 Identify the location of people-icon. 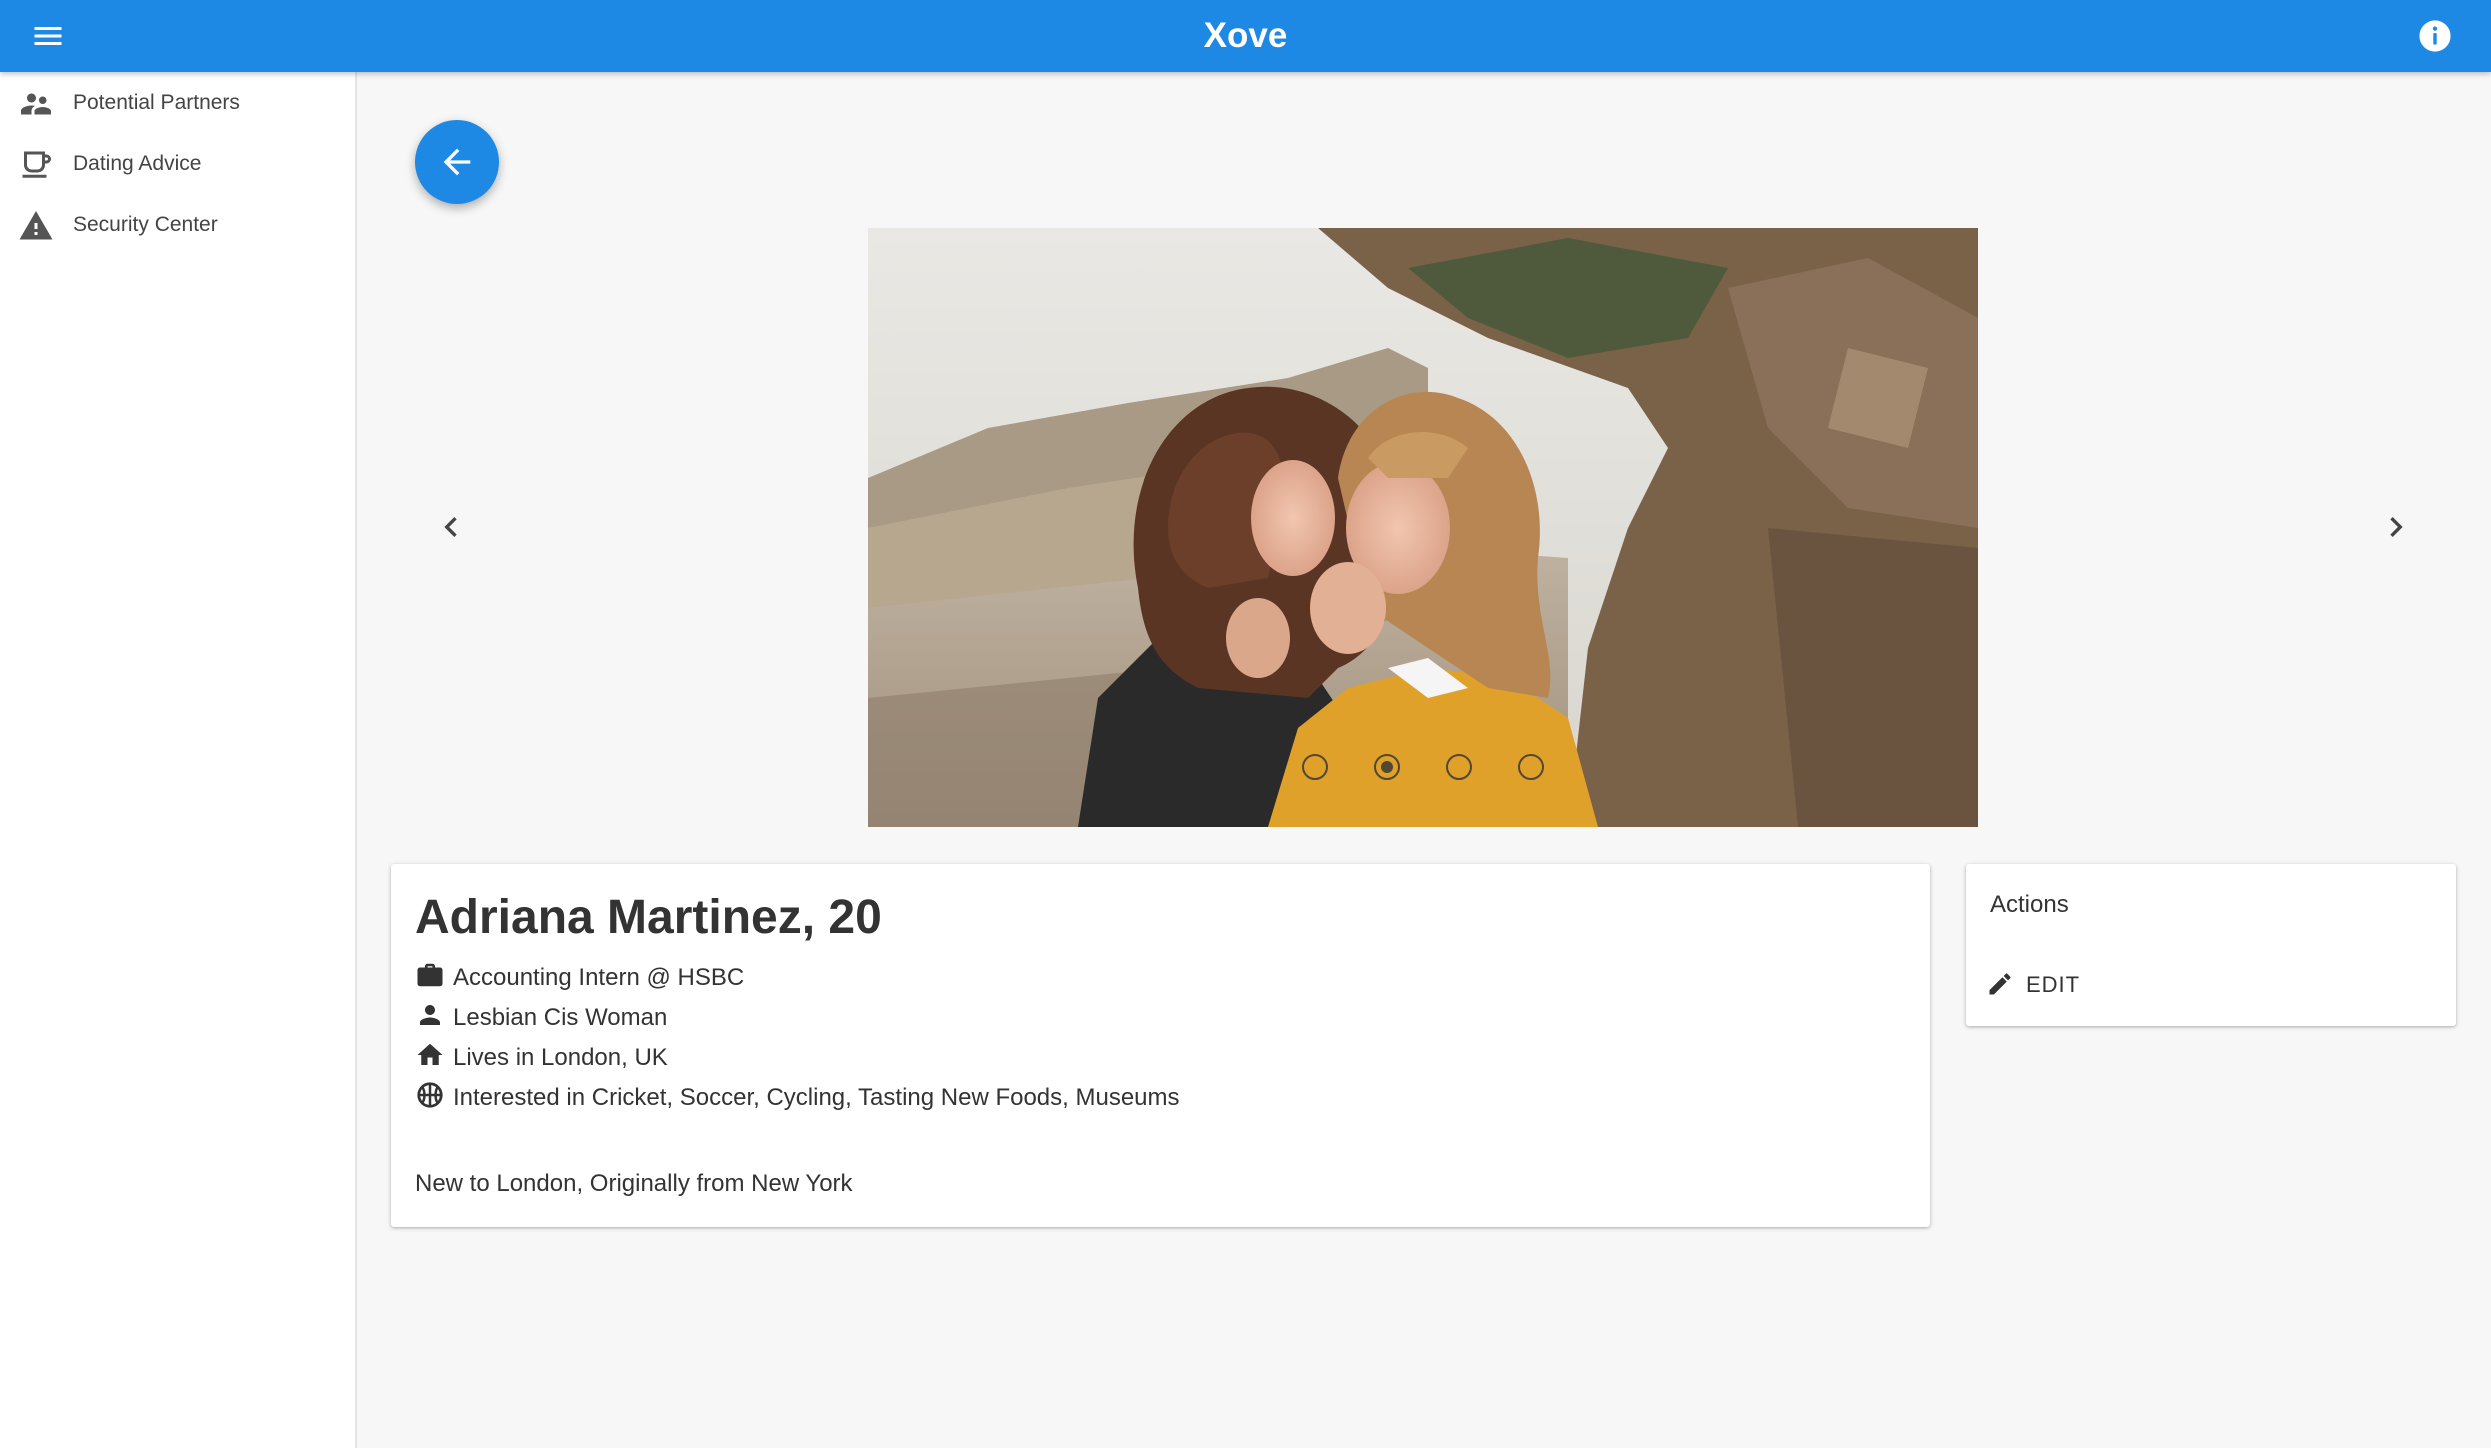
(36, 104).